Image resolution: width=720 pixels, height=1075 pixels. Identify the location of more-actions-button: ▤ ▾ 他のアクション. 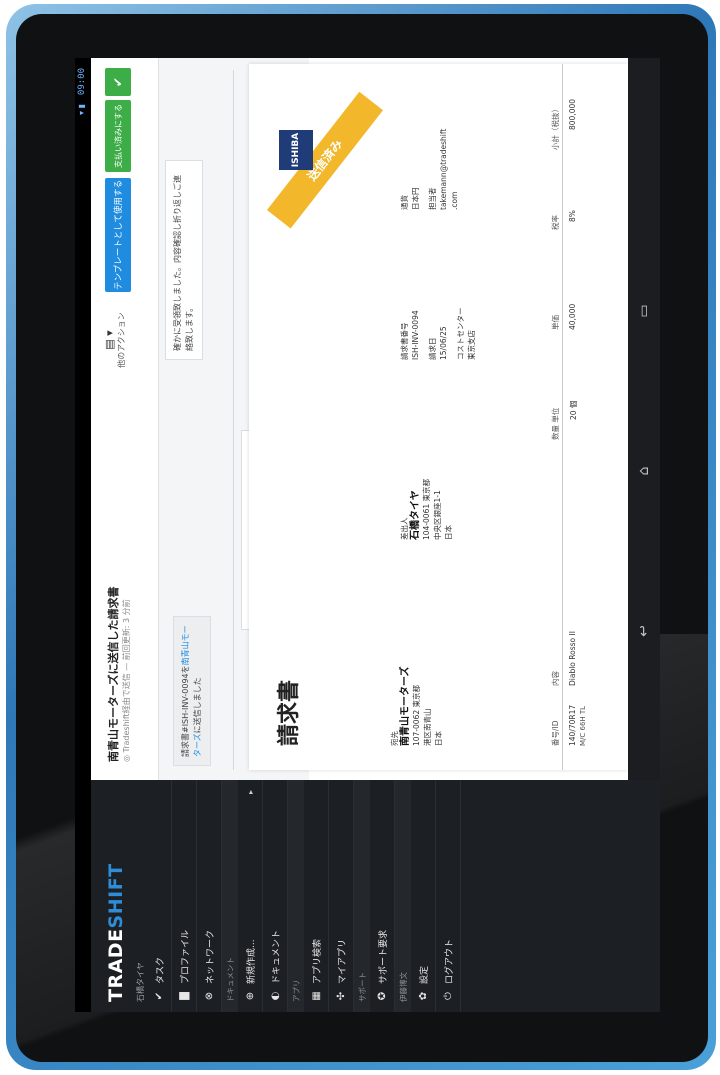
(115, 340).